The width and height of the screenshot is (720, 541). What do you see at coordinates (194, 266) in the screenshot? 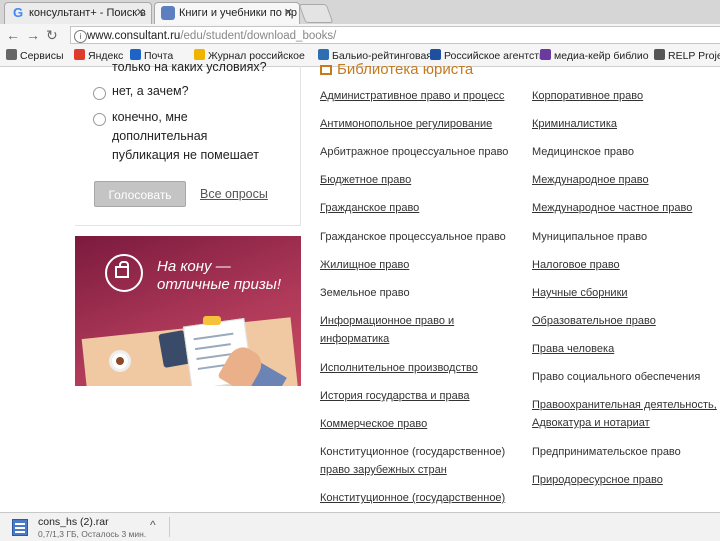
I see `banner-line1: На кону —` at bounding box center [194, 266].